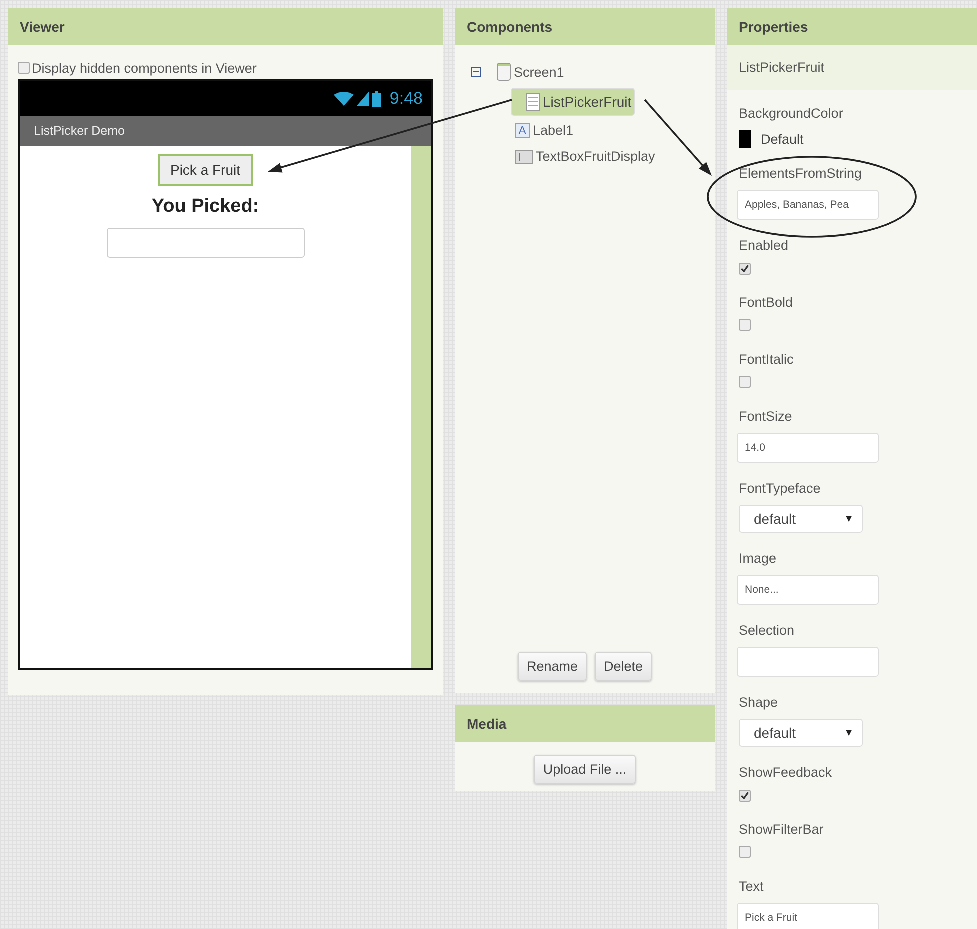  What do you see at coordinates (782, 139) in the screenshot?
I see `color-value: Default` at bounding box center [782, 139].